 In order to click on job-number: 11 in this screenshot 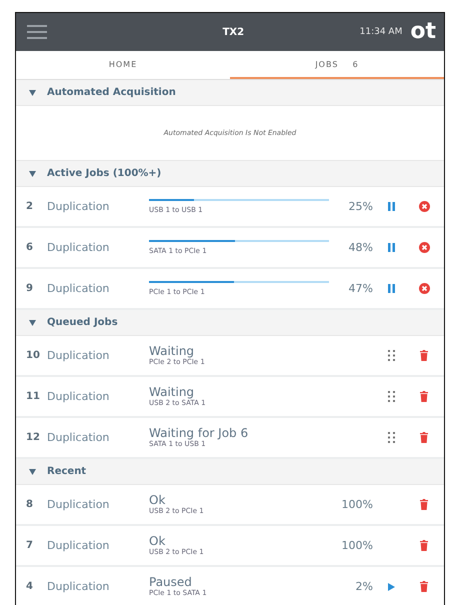, I will do `click(33, 396)`.